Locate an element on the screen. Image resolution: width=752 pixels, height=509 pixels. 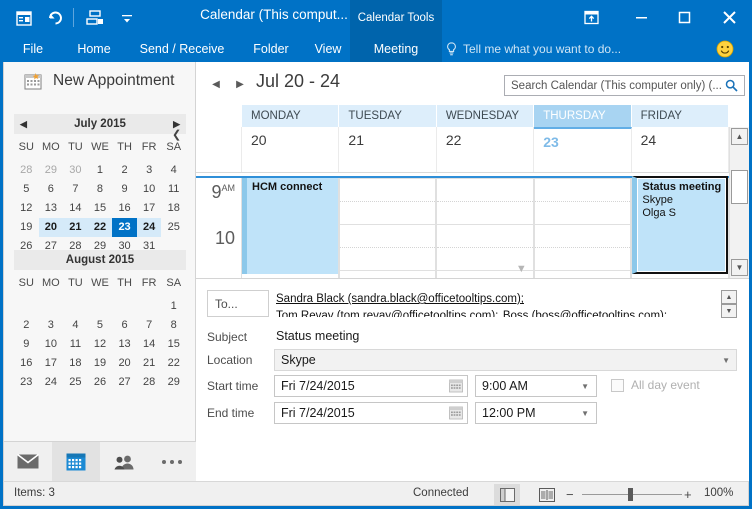
all-day-cell-23: 23 is located at coordinates (583, 149).